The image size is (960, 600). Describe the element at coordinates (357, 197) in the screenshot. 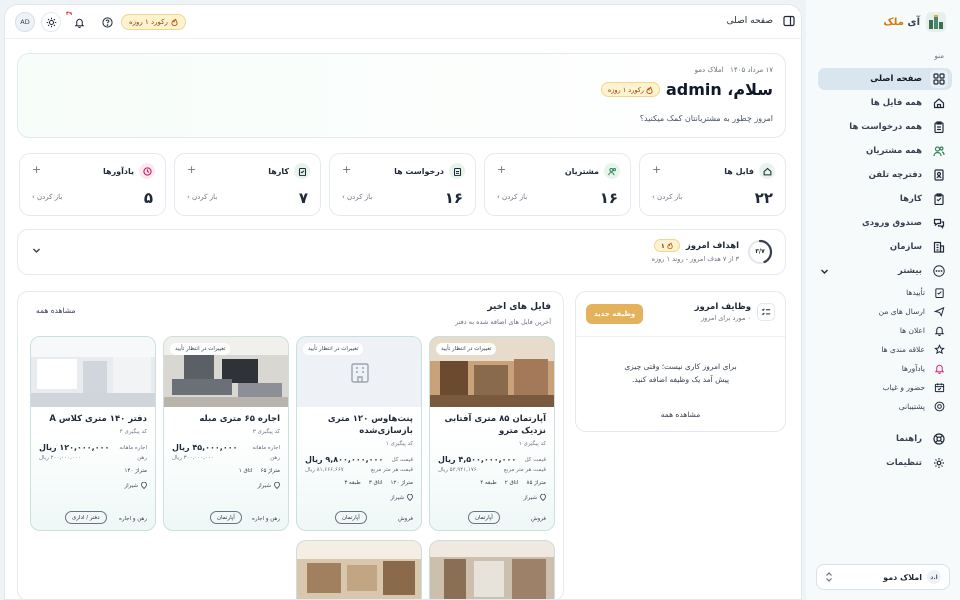

I see `open-requests-link: باز کردن ›` at that location.